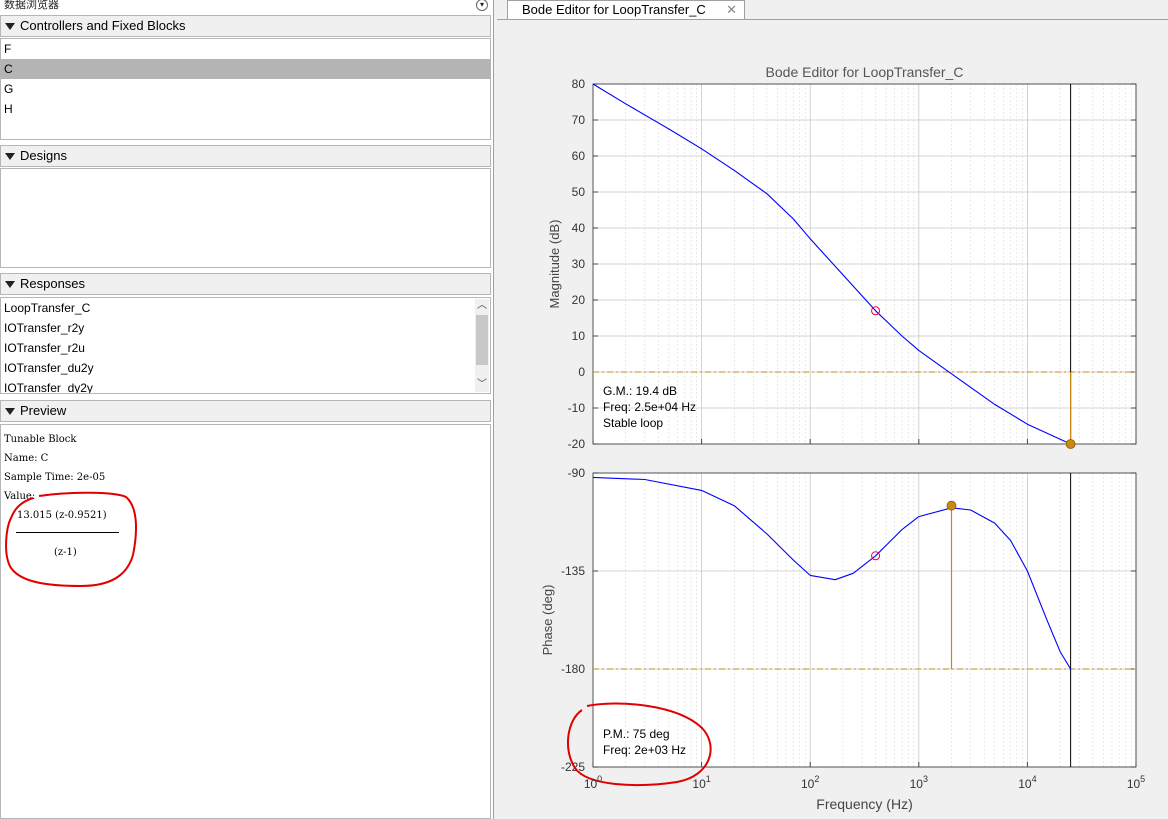 The image size is (1168, 819). Describe the element at coordinates (864, 804) in the screenshot. I see `x-axis-label: Frequency (Hz)` at that location.